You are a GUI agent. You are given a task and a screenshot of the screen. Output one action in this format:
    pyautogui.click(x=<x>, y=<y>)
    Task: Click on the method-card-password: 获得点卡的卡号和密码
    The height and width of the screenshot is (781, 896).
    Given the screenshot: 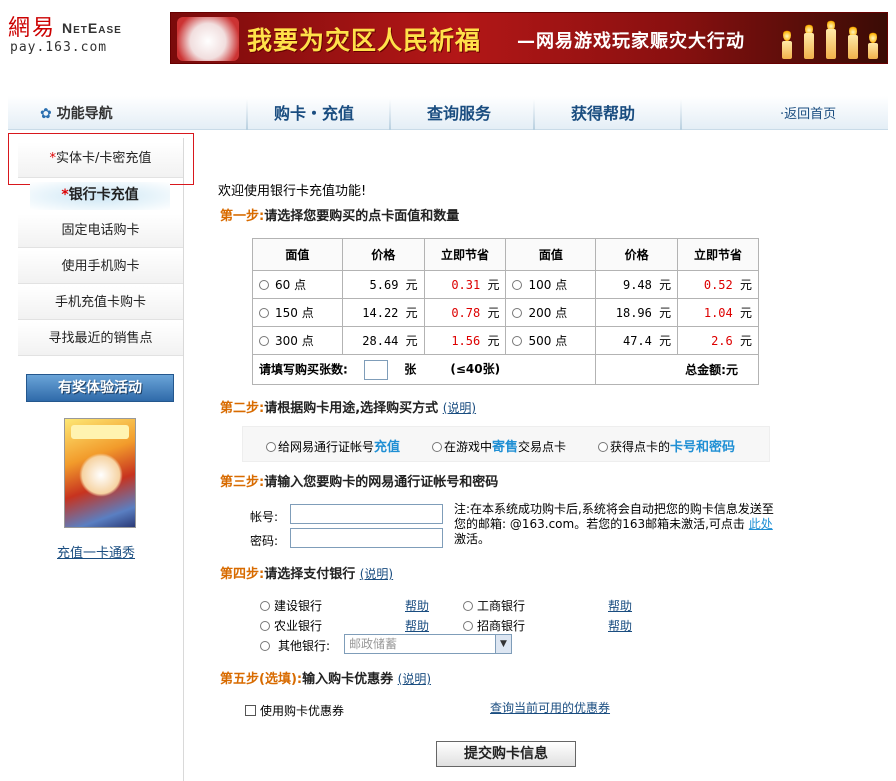 What is the action you would take?
    pyautogui.click(x=666, y=445)
    